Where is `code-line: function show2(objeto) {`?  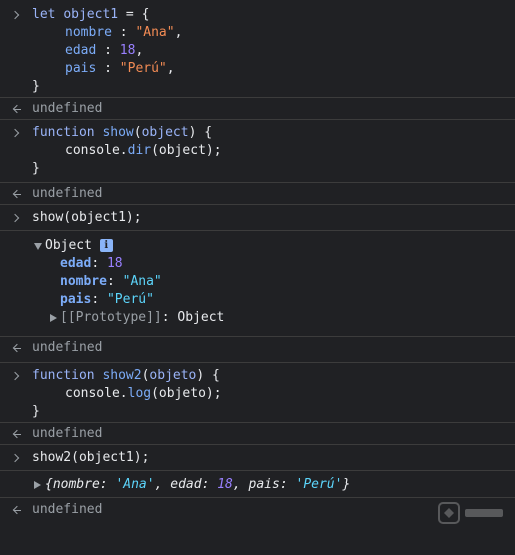 code-line: function show2(objeto) { is located at coordinates (126, 375).